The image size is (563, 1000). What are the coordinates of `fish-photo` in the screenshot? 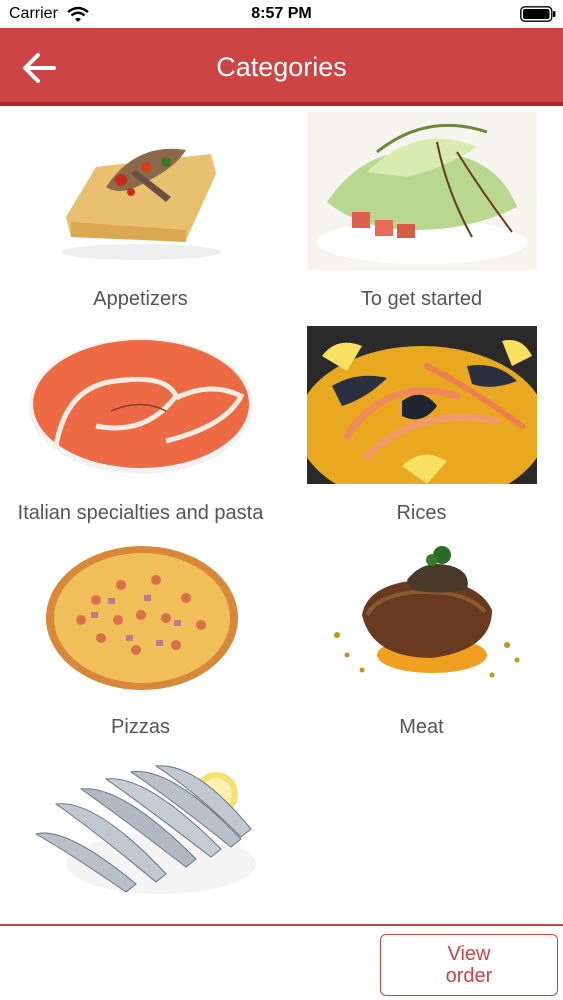 It's located at (141, 833).